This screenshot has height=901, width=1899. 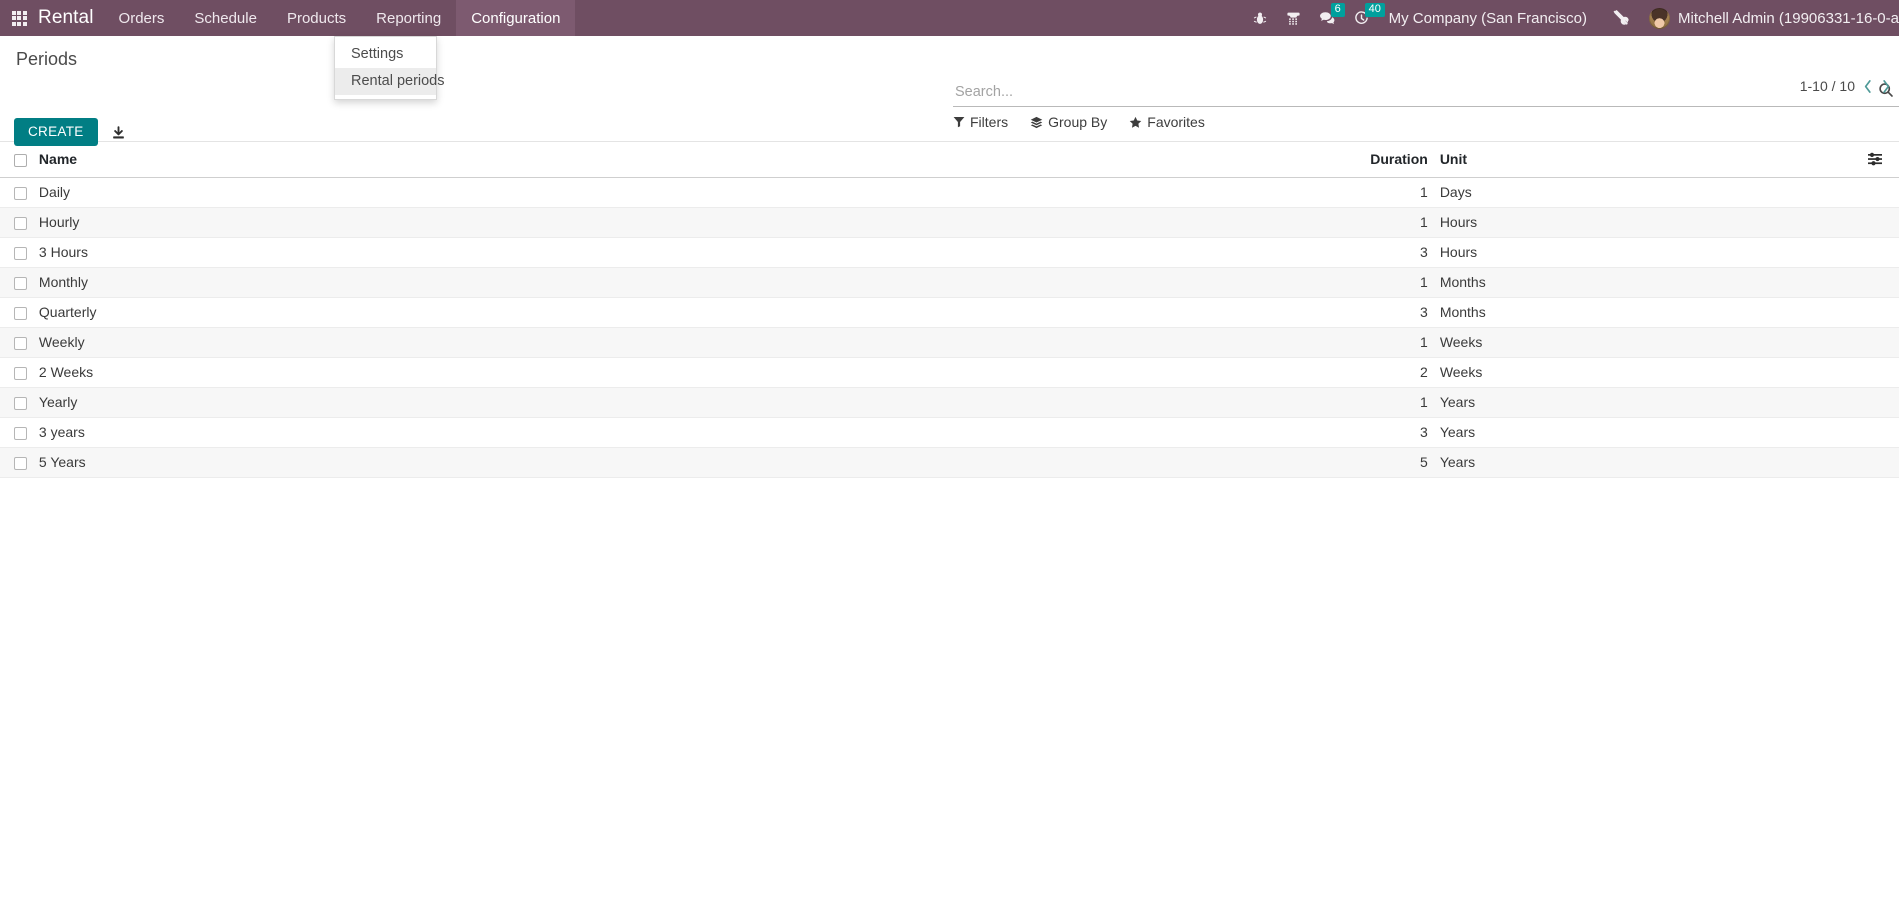 What do you see at coordinates (385, 54) in the screenshot?
I see `dropdown-item-settings: Settings` at bounding box center [385, 54].